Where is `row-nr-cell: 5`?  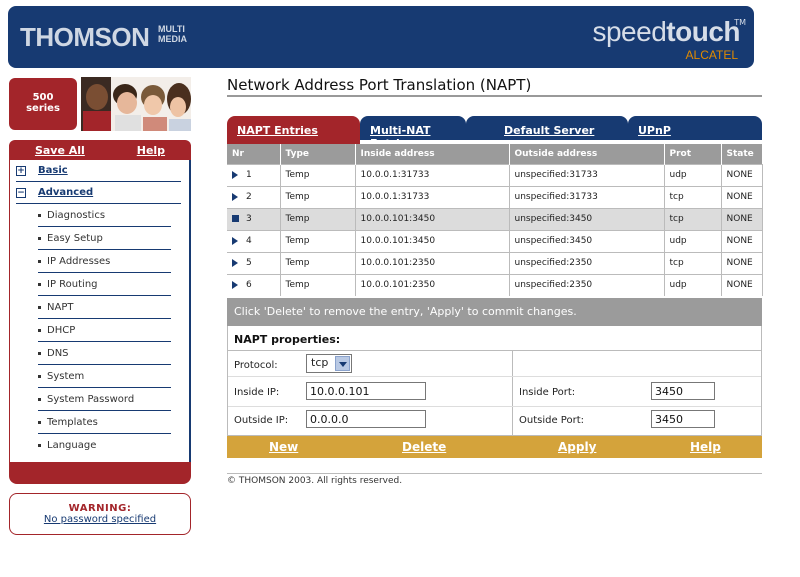 row-nr-cell: 5 is located at coordinates (253, 262).